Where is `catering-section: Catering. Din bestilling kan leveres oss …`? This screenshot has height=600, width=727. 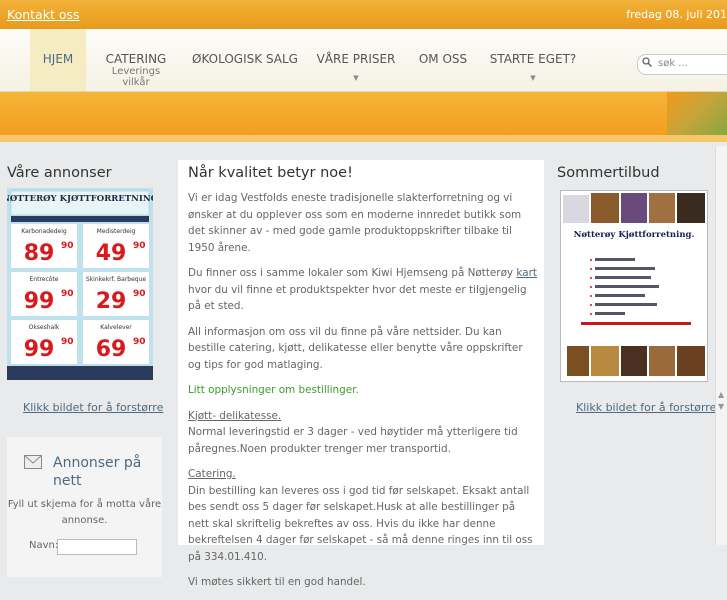
catering-section: Catering. Din bestilling kan leveres oss … is located at coordinates (363, 515).